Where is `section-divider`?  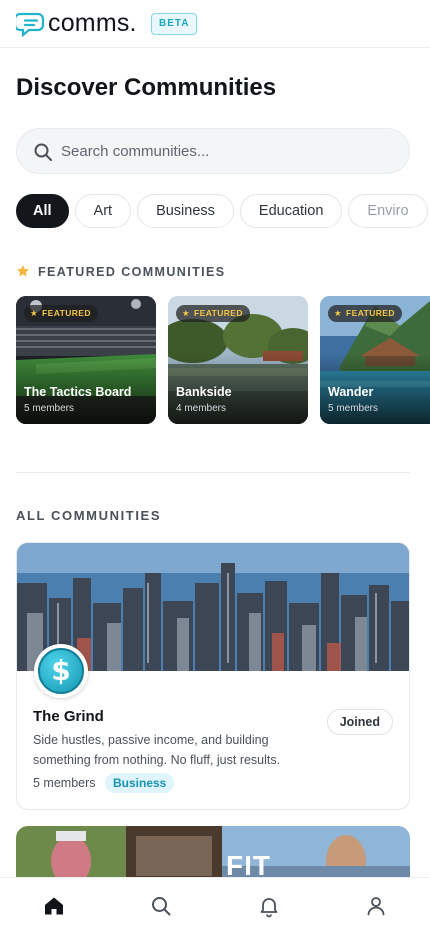 section-divider is located at coordinates (213, 472).